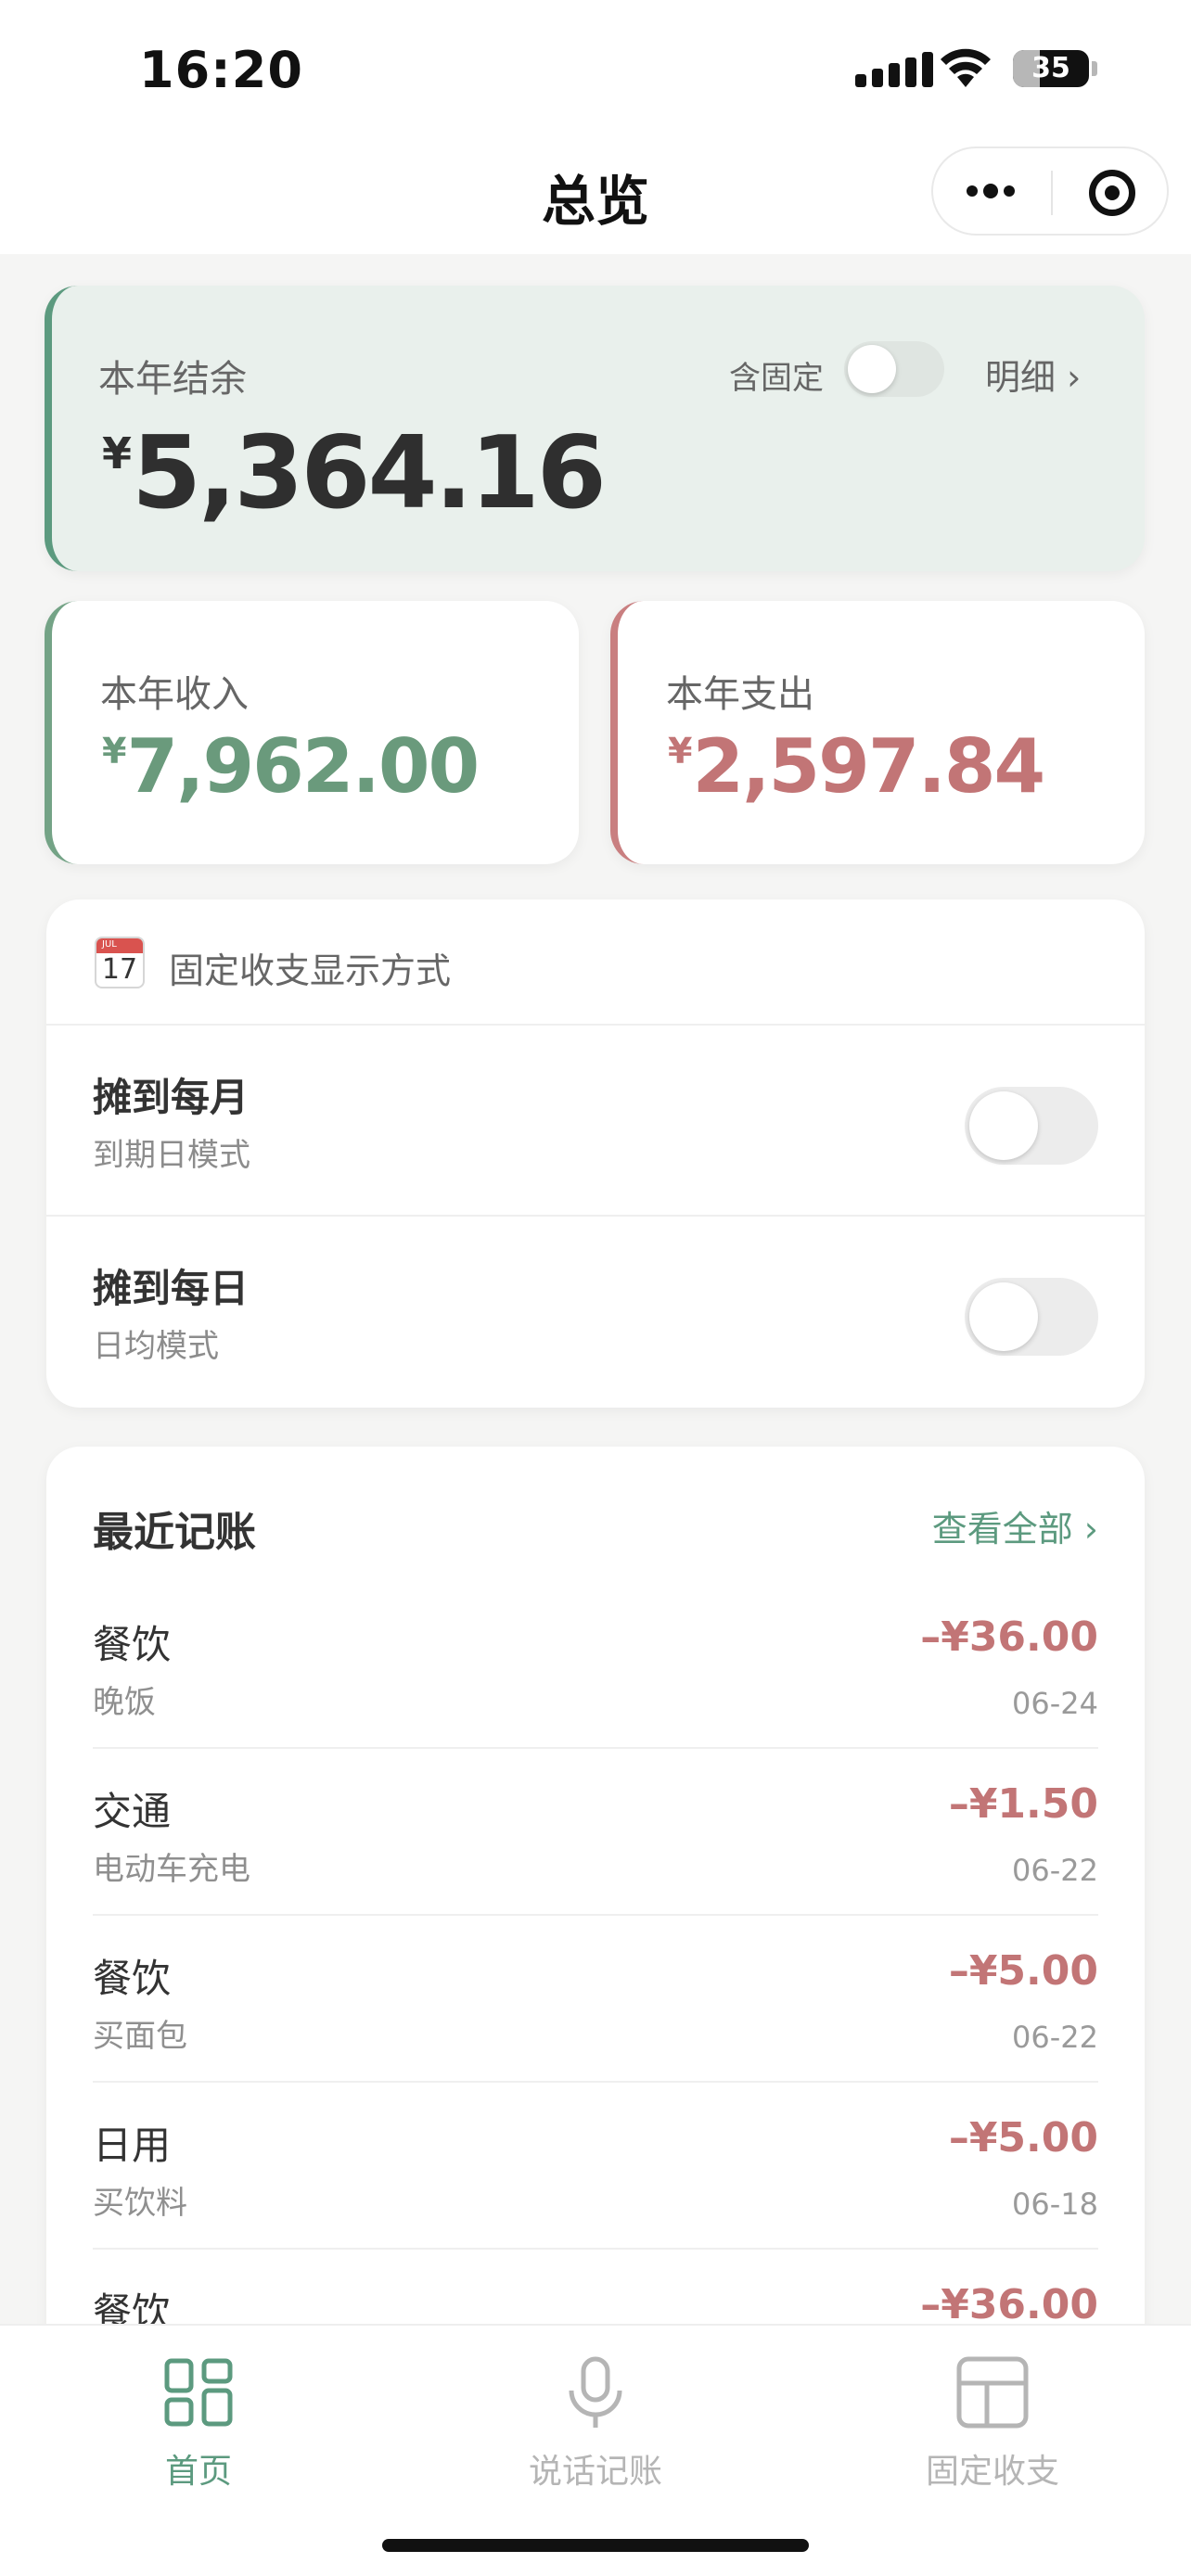  What do you see at coordinates (595, 2472) in the screenshot?
I see `tab-label: 说话记账` at bounding box center [595, 2472].